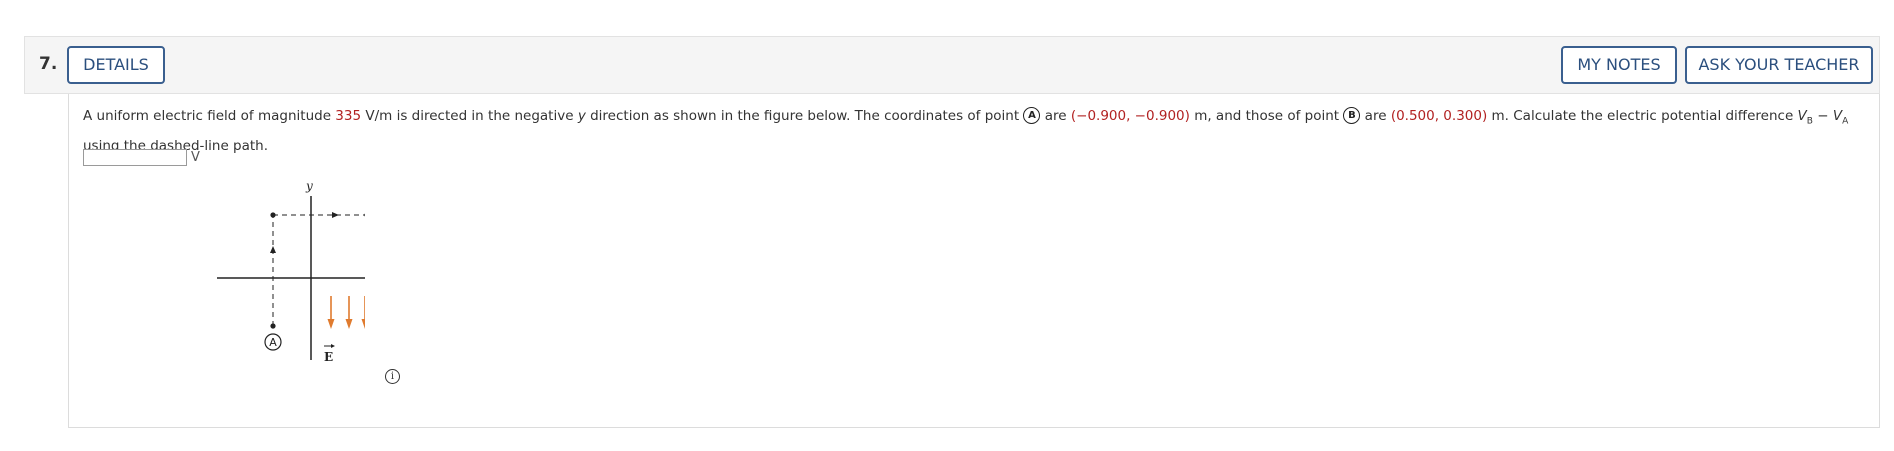 The image size is (1894, 451). Describe the element at coordinates (1439, 116) in the screenshot. I see `point-b-coordinates: (0.500, 0.300)` at that location.